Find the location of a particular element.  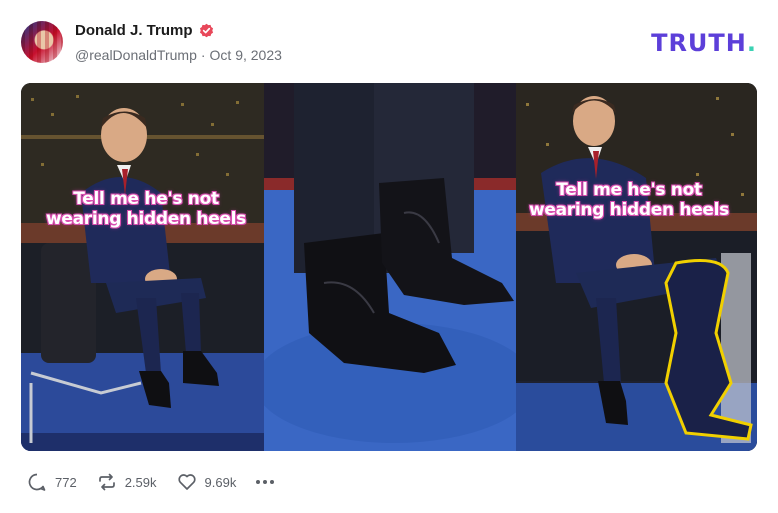

post-actions: 772 2.59k 9.69k is located at coordinates (160, 482).